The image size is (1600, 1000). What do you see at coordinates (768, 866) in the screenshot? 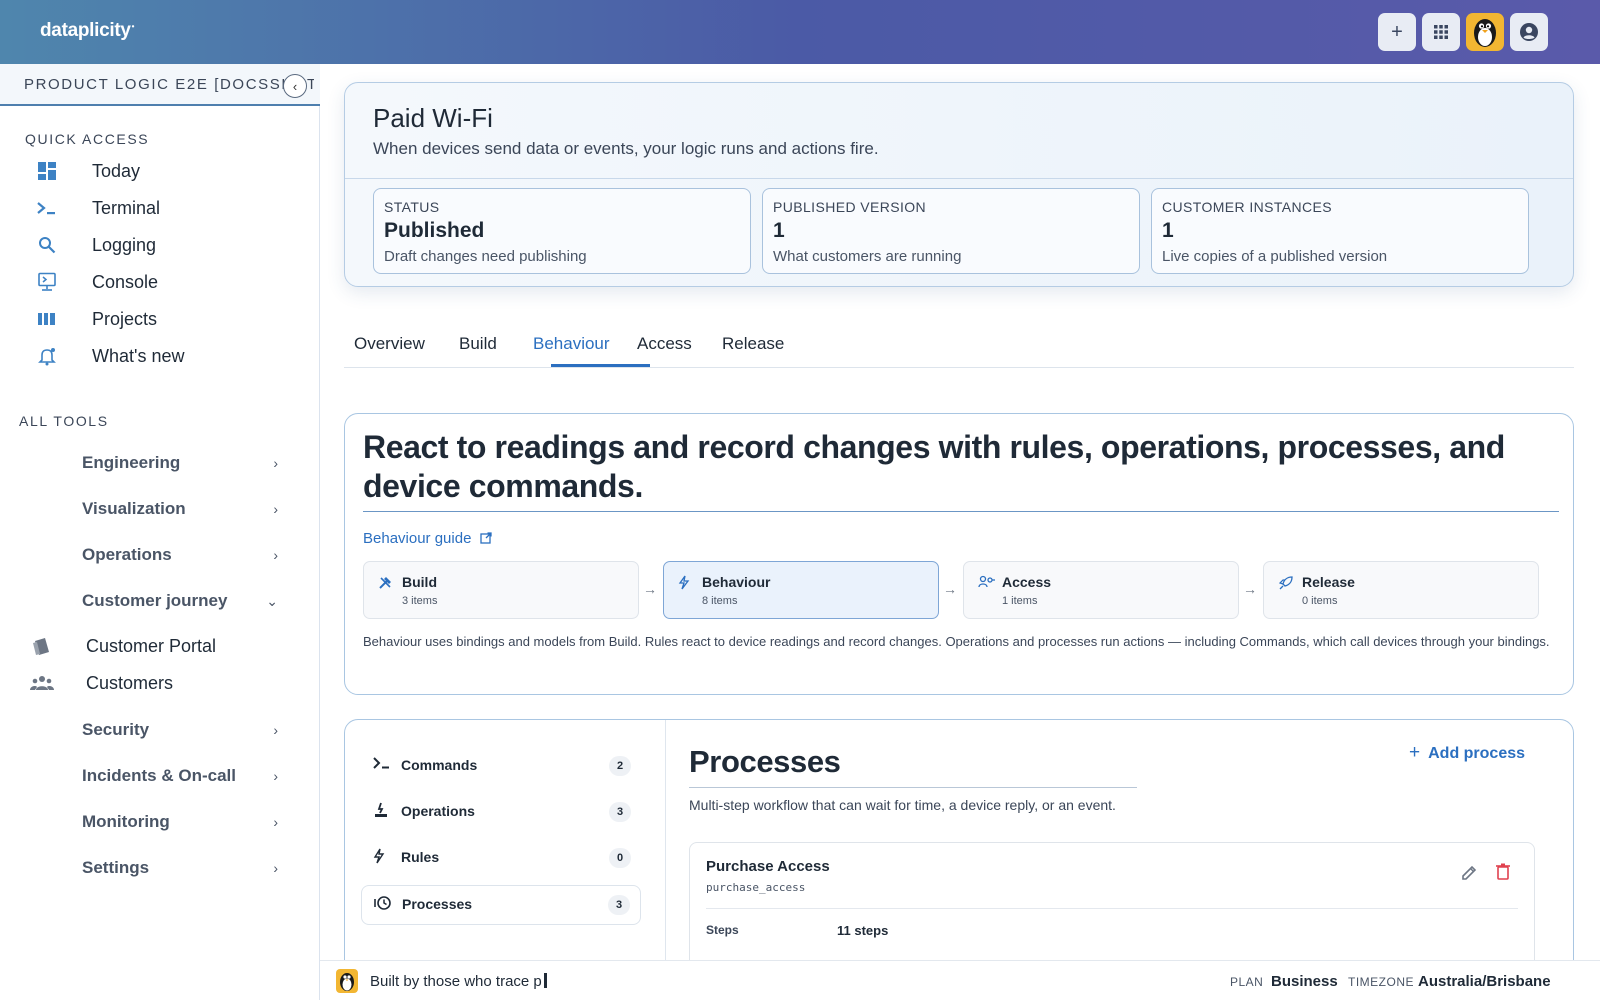
I see `process-name: Purchase Access` at bounding box center [768, 866].